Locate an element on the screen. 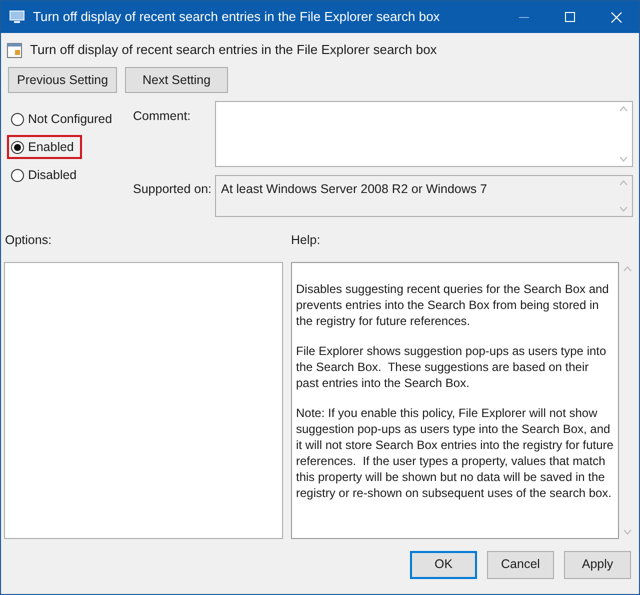 The height and width of the screenshot is (595, 640). supported-on-field: At least Windows Server 2008 R2 or Windows 7 is located at coordinates (424, 196).